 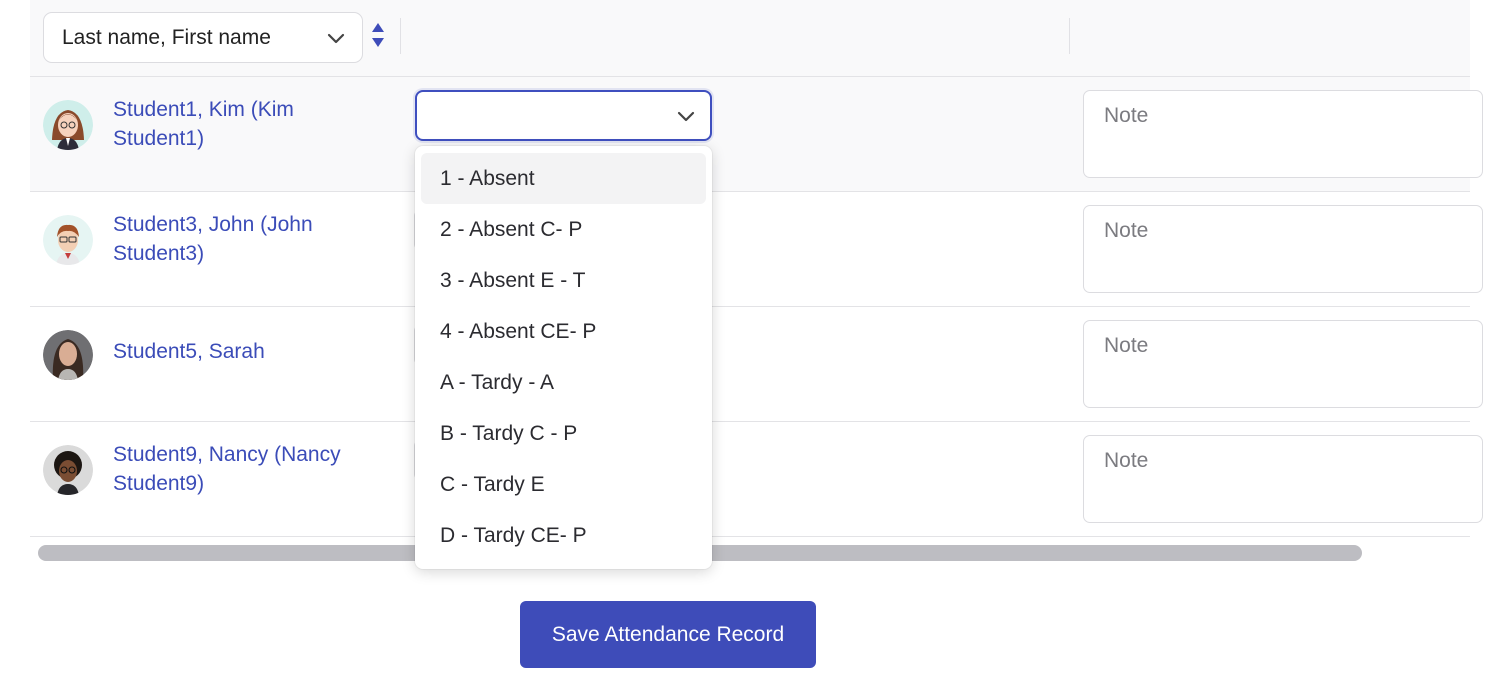 I want to click on sort-order-select: Last name, First name, so click(x=203, y=37).